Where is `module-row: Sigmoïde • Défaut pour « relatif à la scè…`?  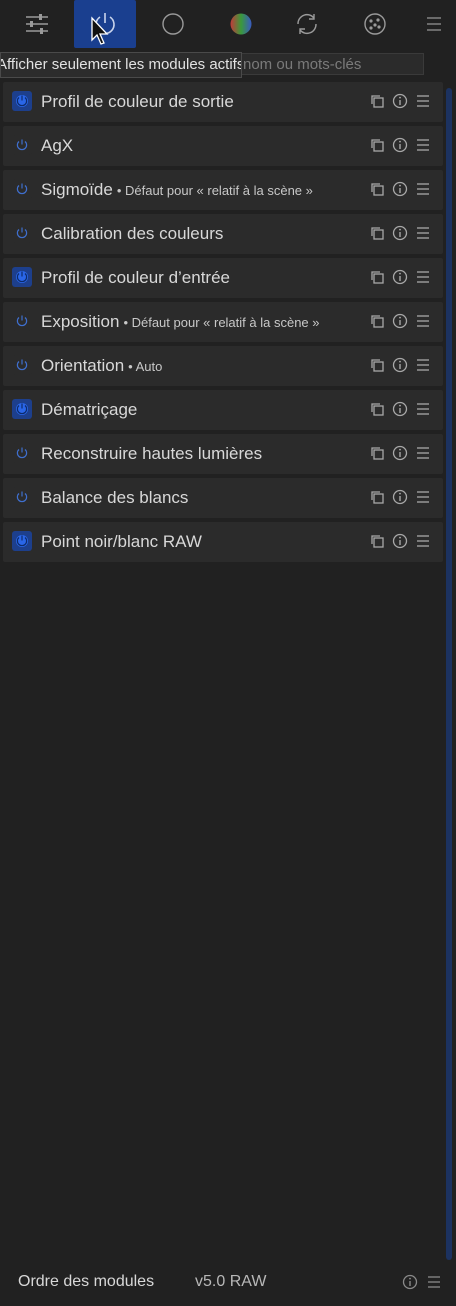 module-row: Sigmoïde • Défaut pour « relatif à la scè… is located at coordinates (223, 190).